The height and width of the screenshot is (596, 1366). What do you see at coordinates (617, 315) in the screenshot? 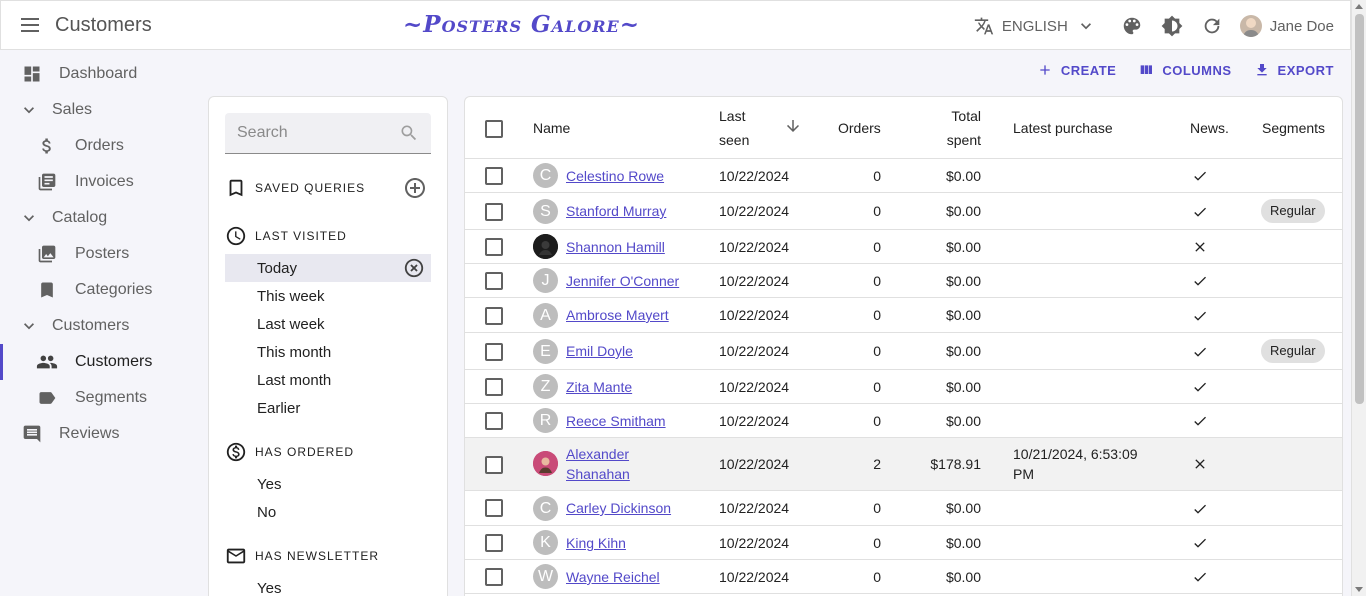
I see `customer-name-link: Ambrose Mayert` at bounding box center [617, 315].